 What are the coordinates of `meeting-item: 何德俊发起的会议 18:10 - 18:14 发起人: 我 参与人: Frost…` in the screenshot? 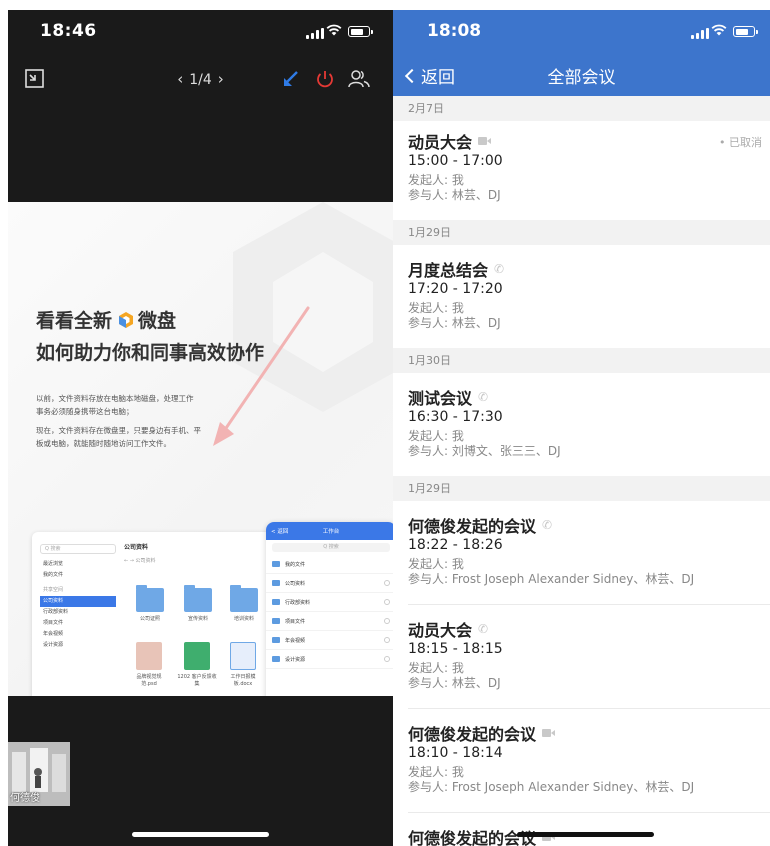 It's located at (581, 758).